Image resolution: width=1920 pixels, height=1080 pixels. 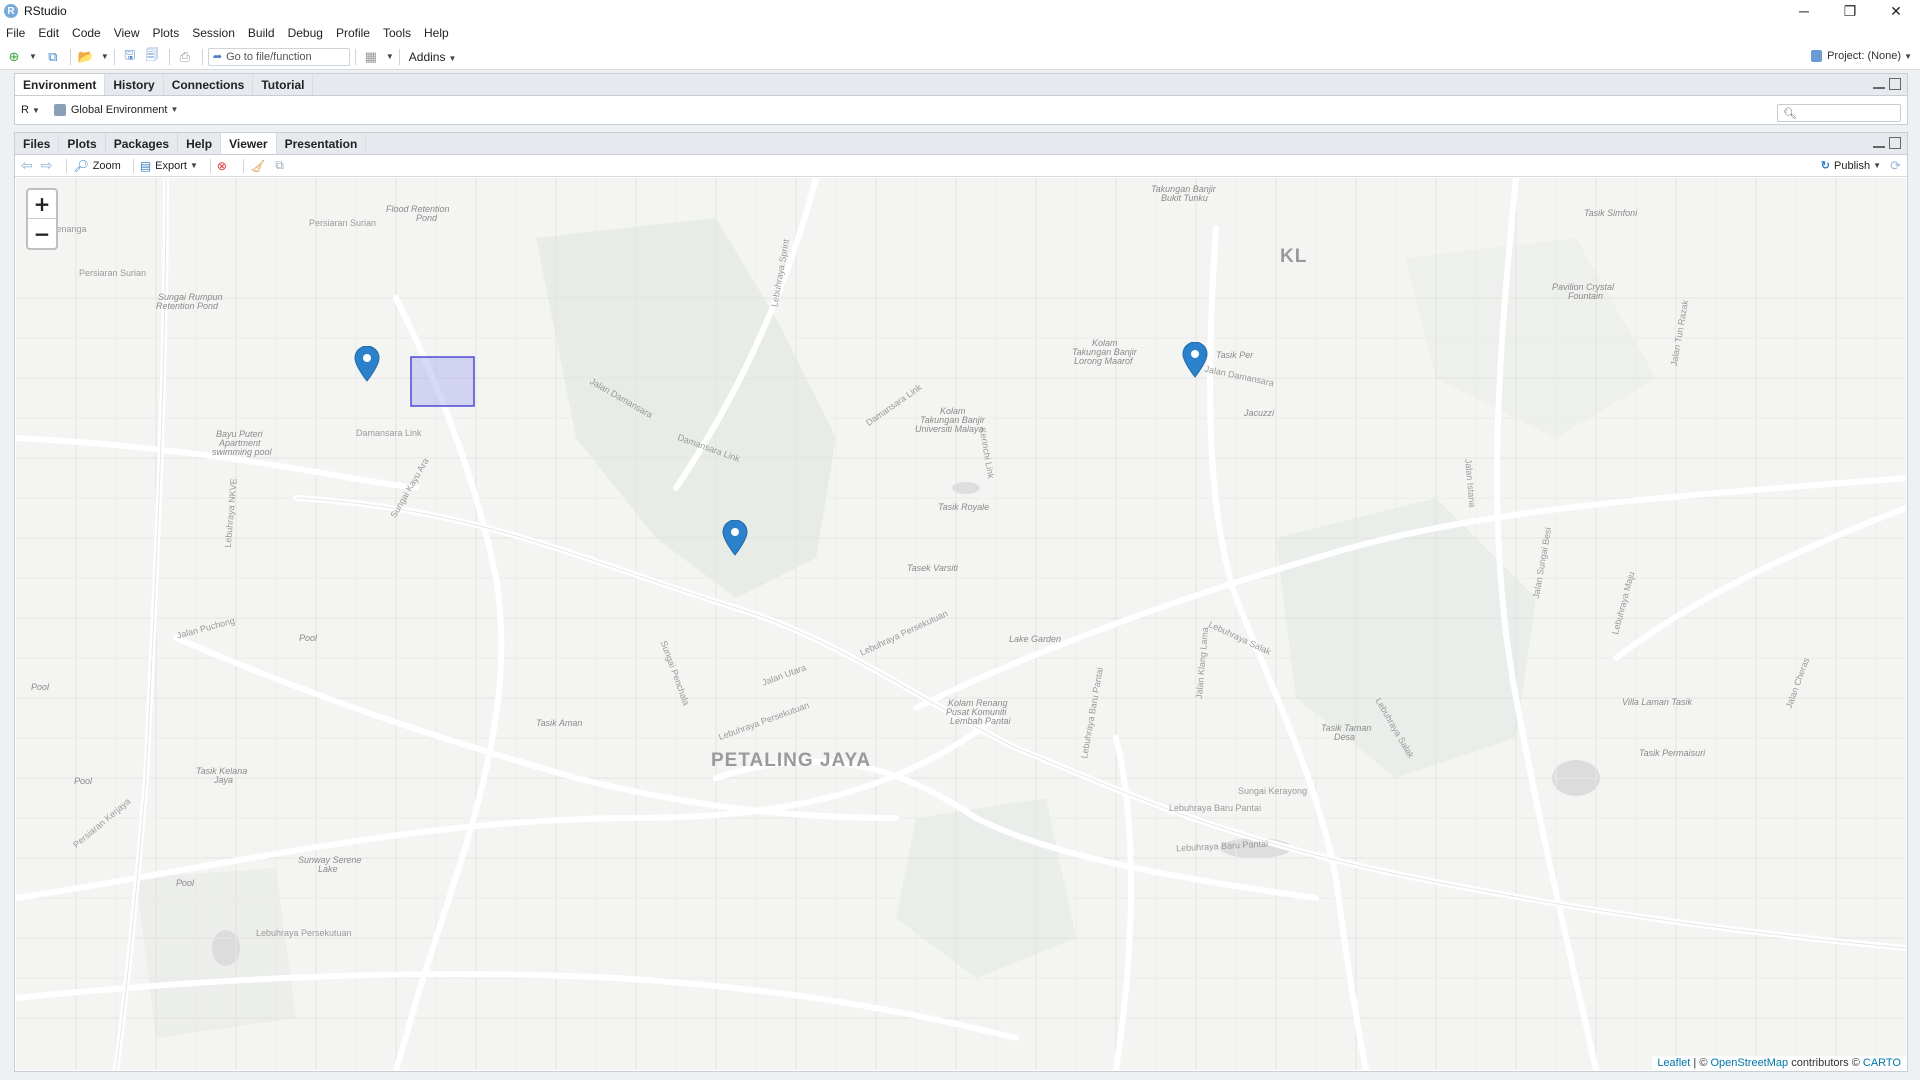 What do you see at coordinates (1700, 1063) in the screenshot?
I see `attribution-sep: | ©` at bounding box center [1700, 1063].